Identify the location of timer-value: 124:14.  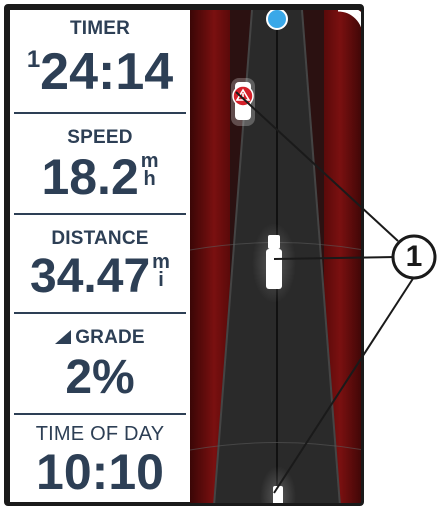
(100, 72).